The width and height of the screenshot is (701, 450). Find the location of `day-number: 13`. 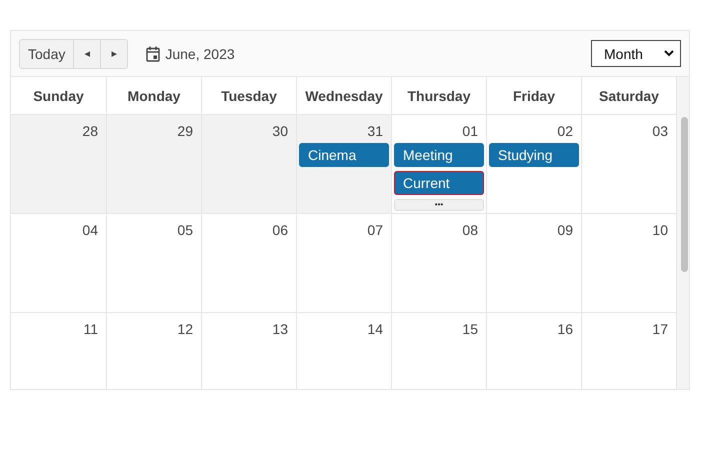

day-number: 13 is located at coordinates (280, 329).